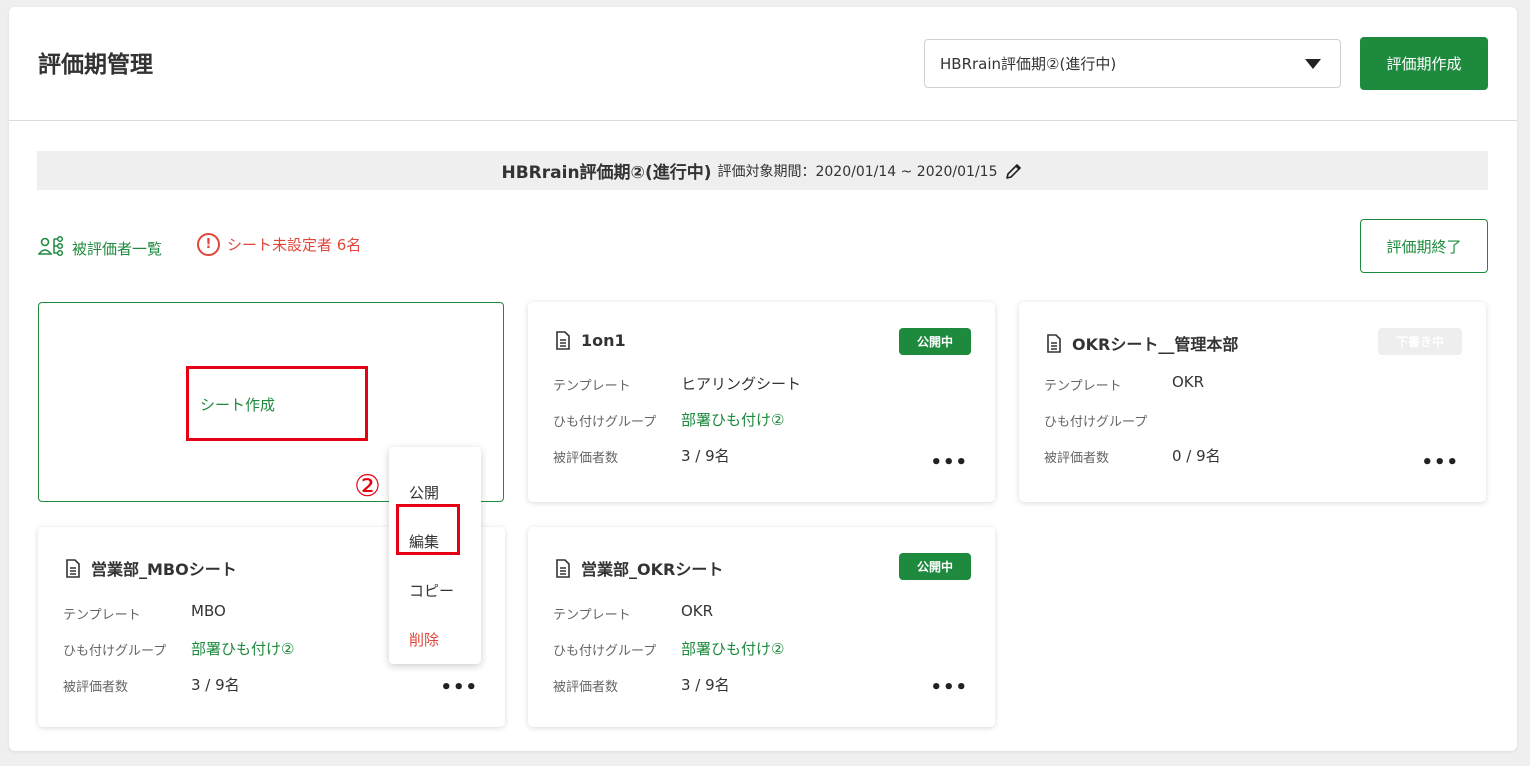 This screenshot has height=766, width=1530. I want to click on evaluee-list-link: 被評価者一覧, so click(100, 248).